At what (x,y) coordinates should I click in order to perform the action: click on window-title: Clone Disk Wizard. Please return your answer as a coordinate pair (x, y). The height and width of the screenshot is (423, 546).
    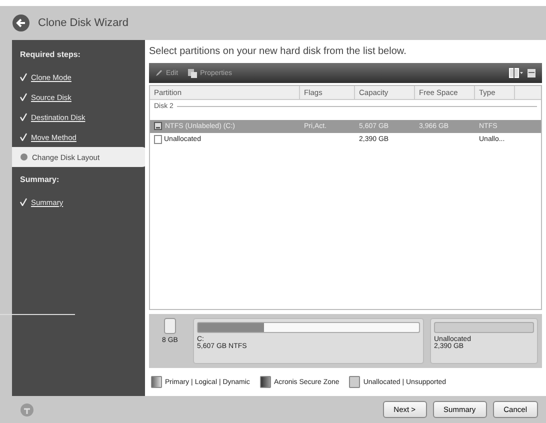
    Looking at the image, I should click on (83, 23).